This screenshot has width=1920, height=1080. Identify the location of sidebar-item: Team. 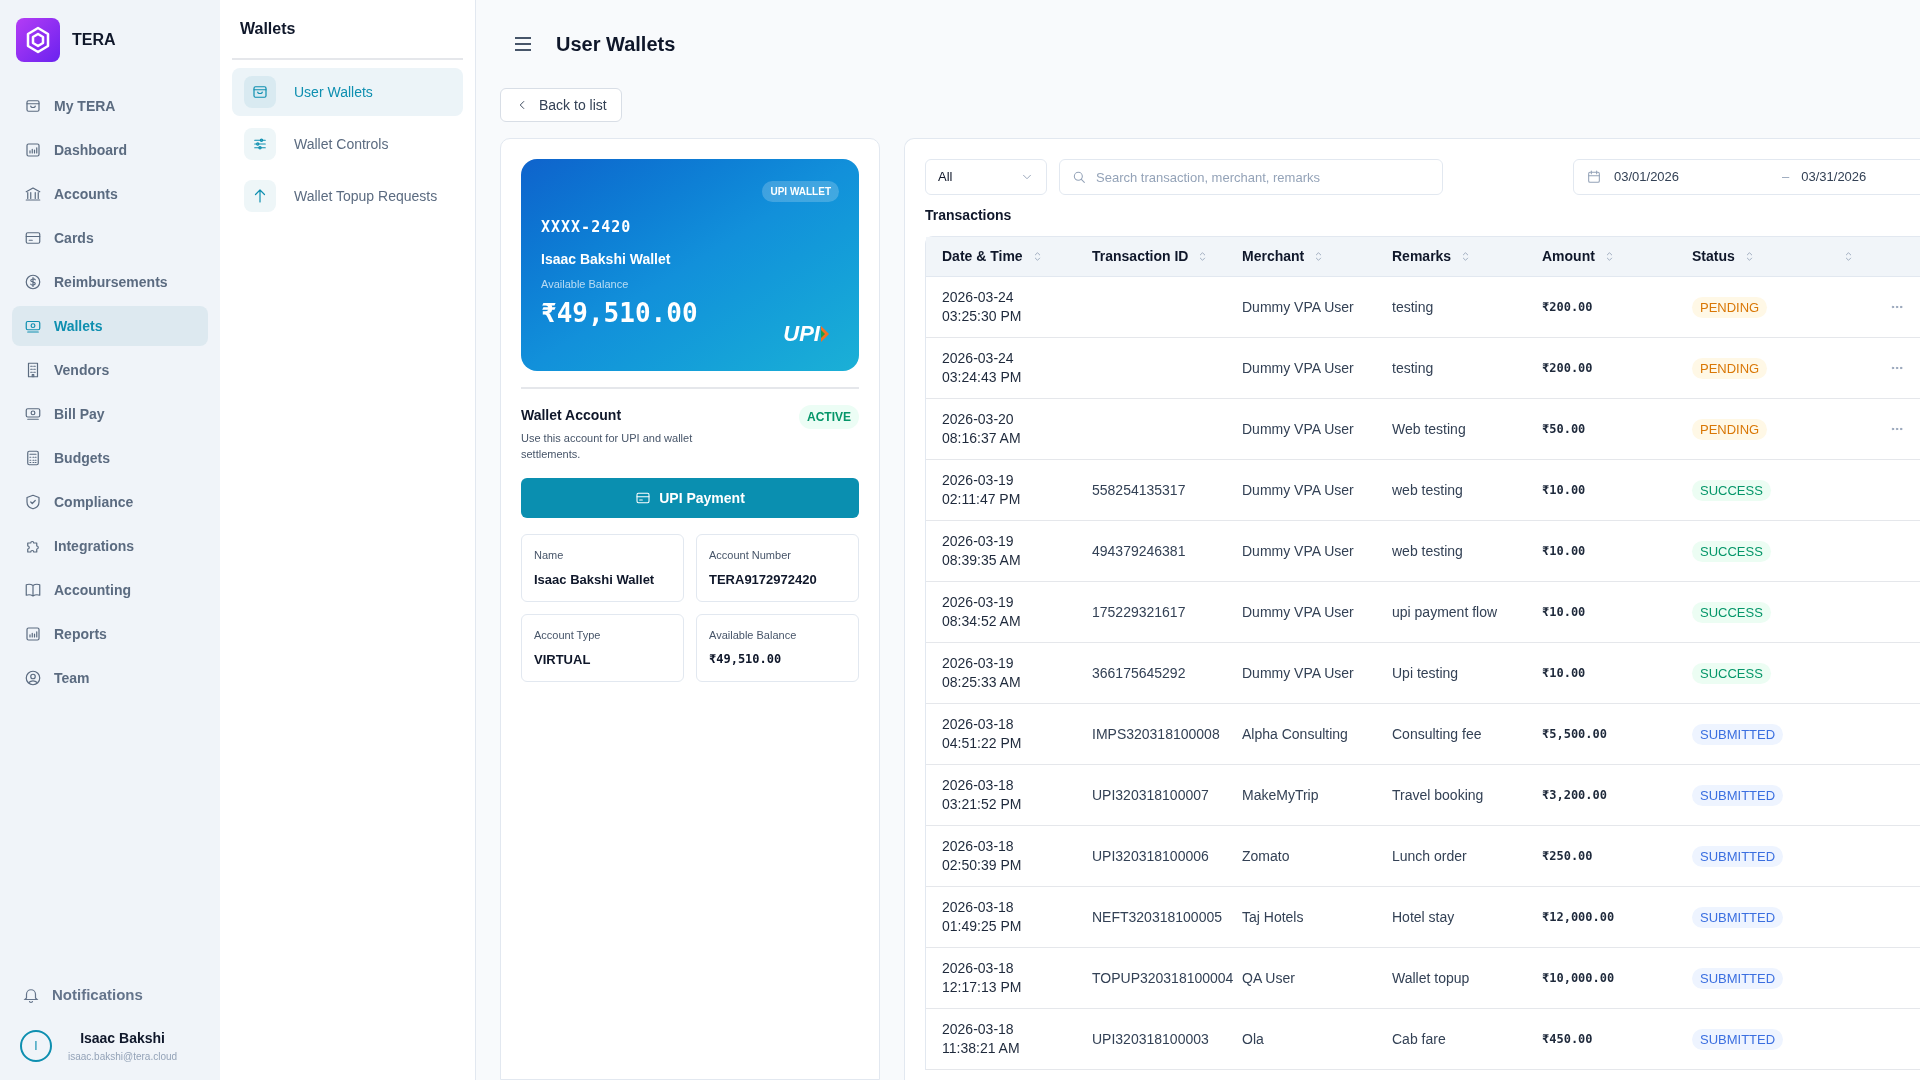
(110, 678).